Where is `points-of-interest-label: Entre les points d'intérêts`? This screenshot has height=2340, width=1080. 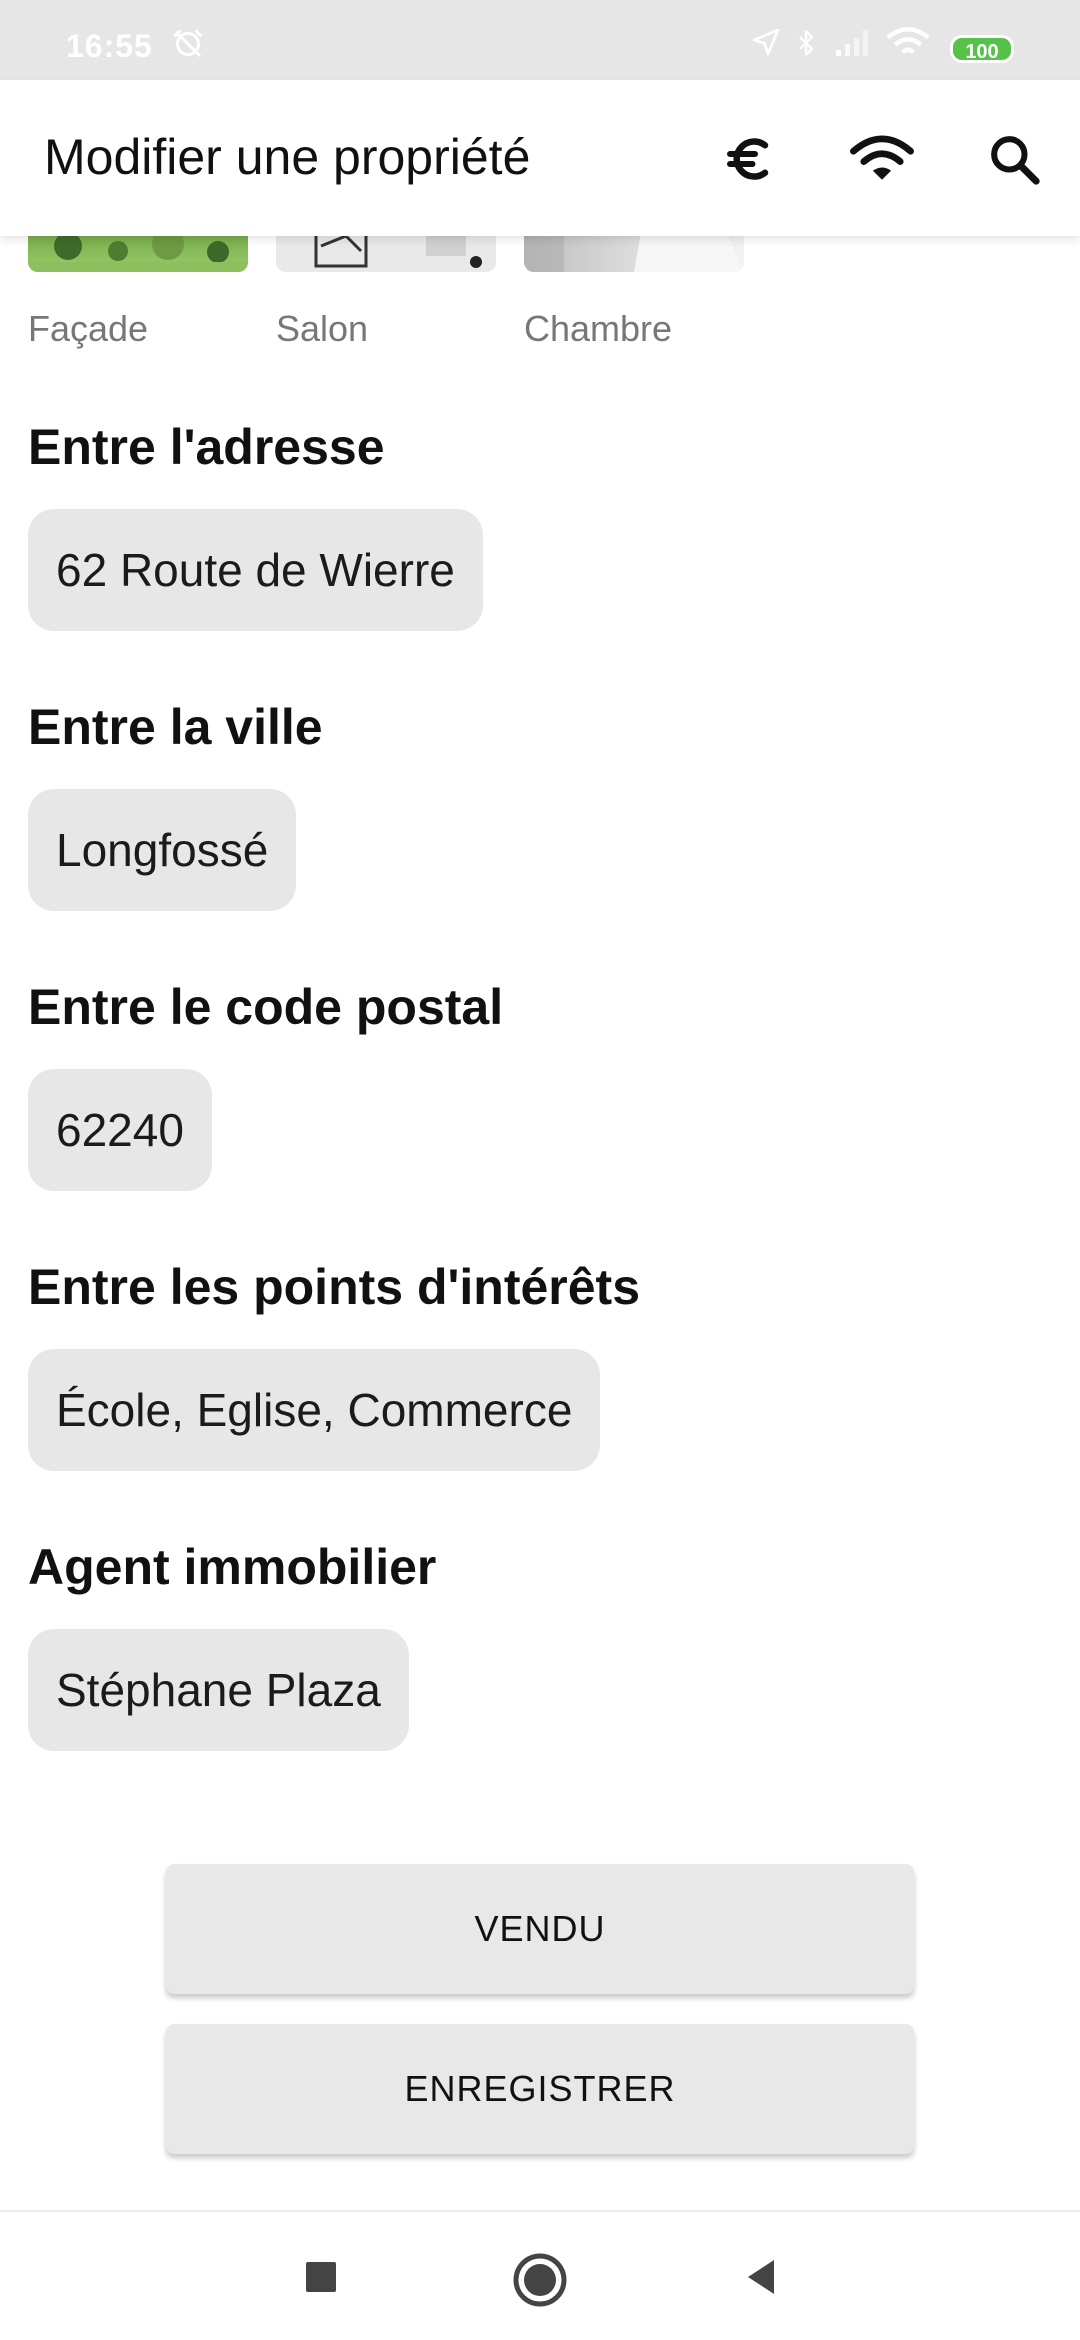 points-of-interest-label: Entre les points d'intérêts is located at coordinates (334, 1287).